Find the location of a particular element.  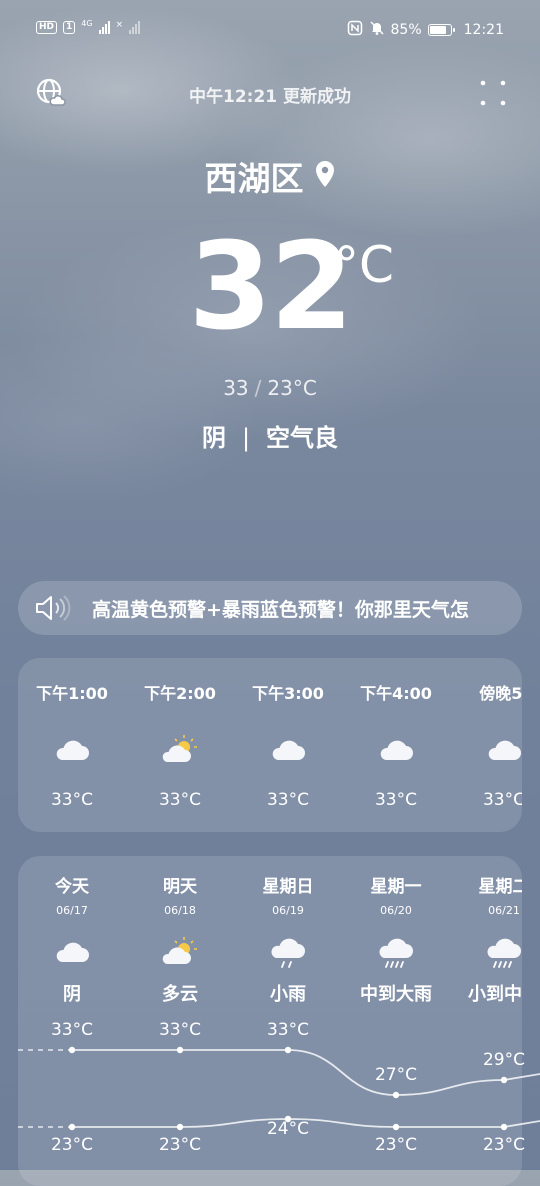

current-temp-value: 32 is located at coordinates (271, 287).